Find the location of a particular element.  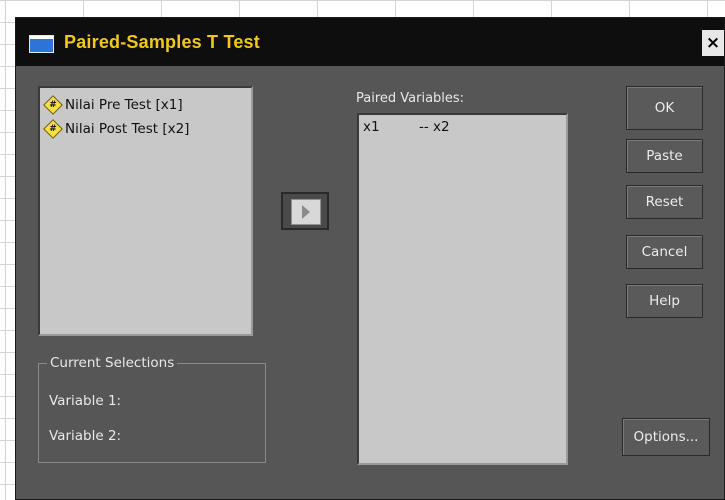

arrow-right-icon is located at coordinates (306, 212).